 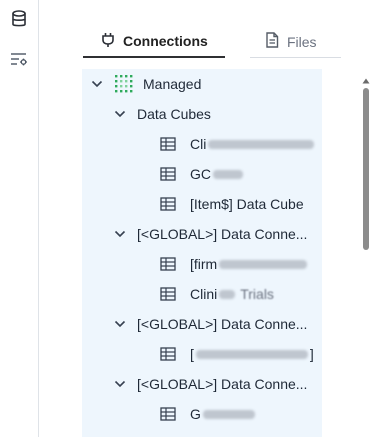 I want to click on tree-item-label: [firm, so click(x=204, y=264).